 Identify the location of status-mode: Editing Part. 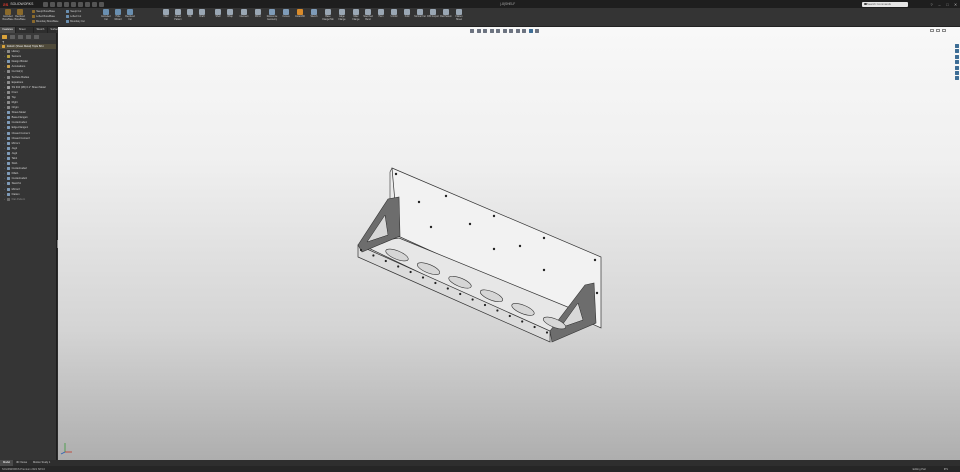
(919, 469).